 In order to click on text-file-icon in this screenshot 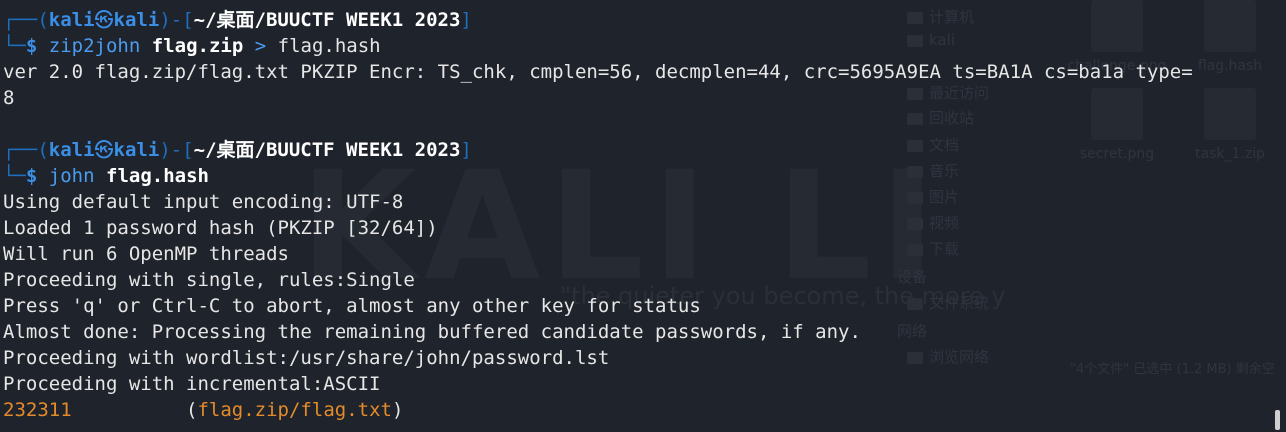, I will do `click(1230, 26)`.